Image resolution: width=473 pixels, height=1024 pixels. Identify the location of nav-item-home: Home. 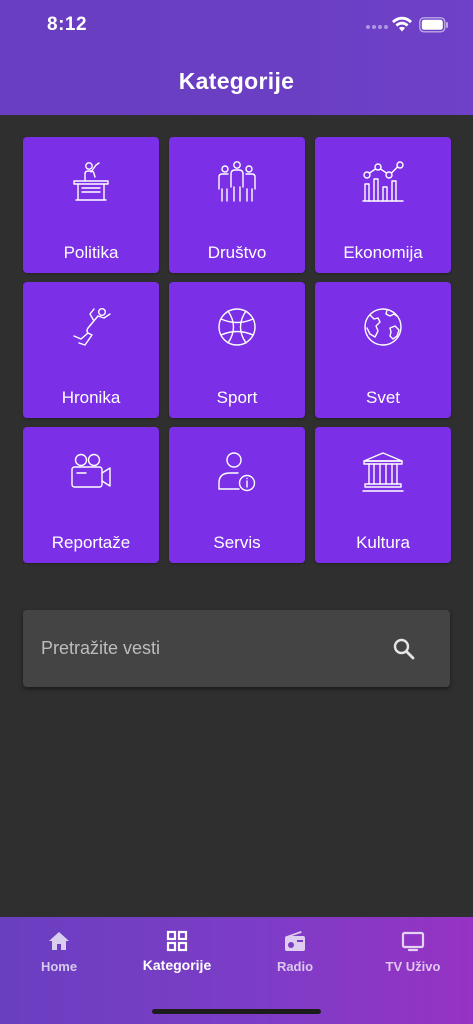
(59, 947).